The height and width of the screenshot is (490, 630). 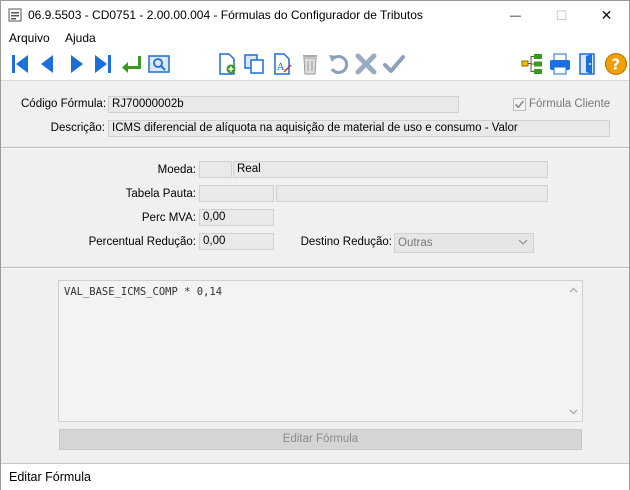 I want to click on edit-text-icon: A, so click(x=282, y=64).